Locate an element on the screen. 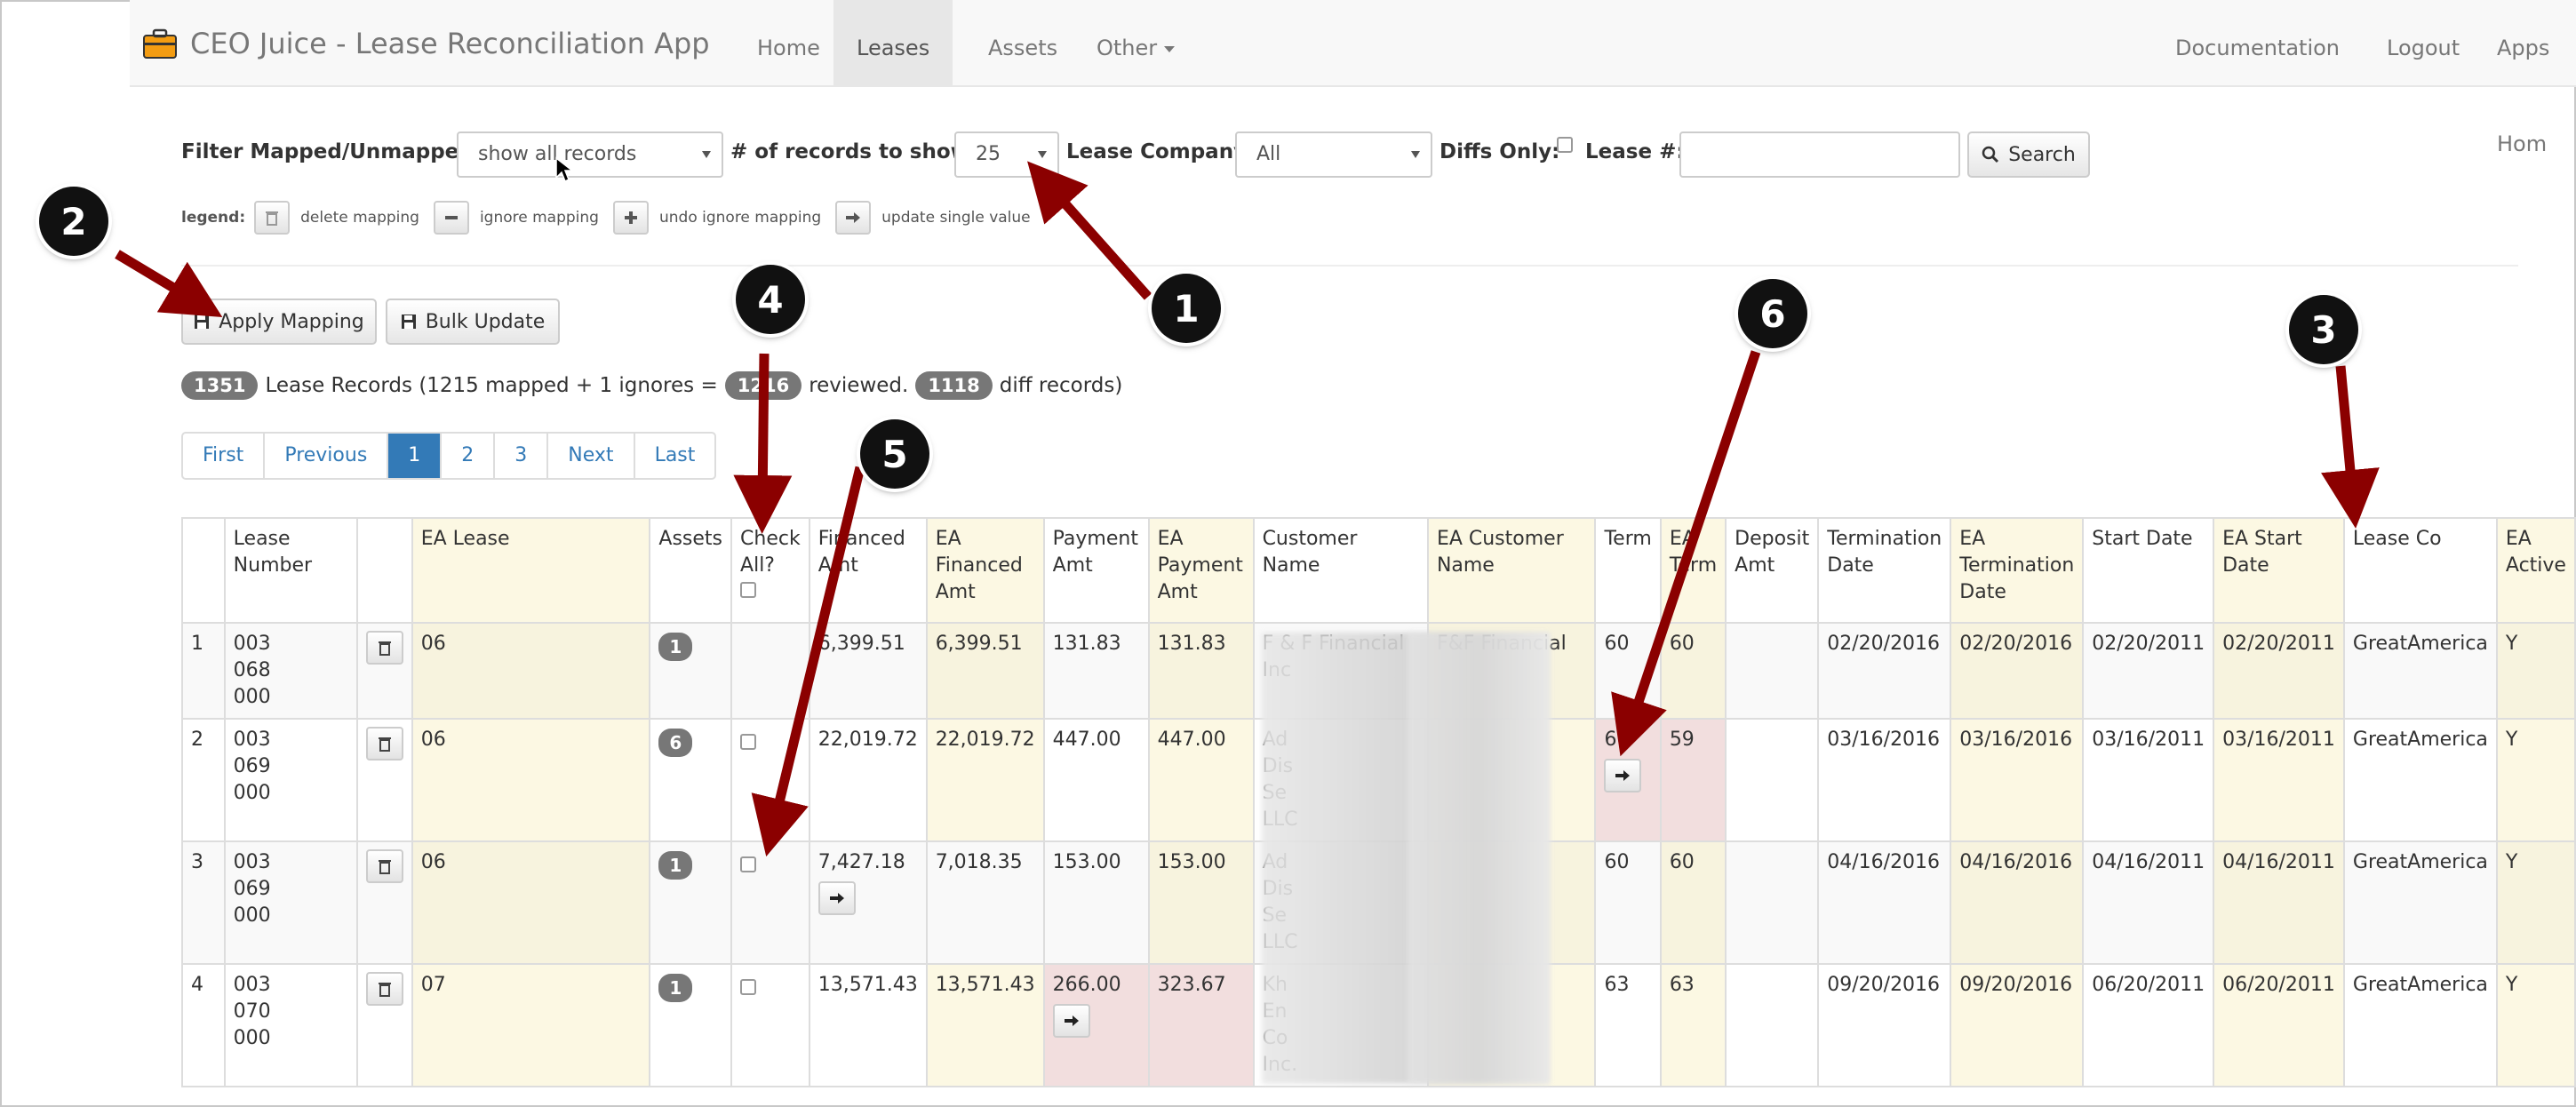 This screenshot has height=1107, width=2576. annotation-badge-2: 2 is located at coordinates (73, 222).